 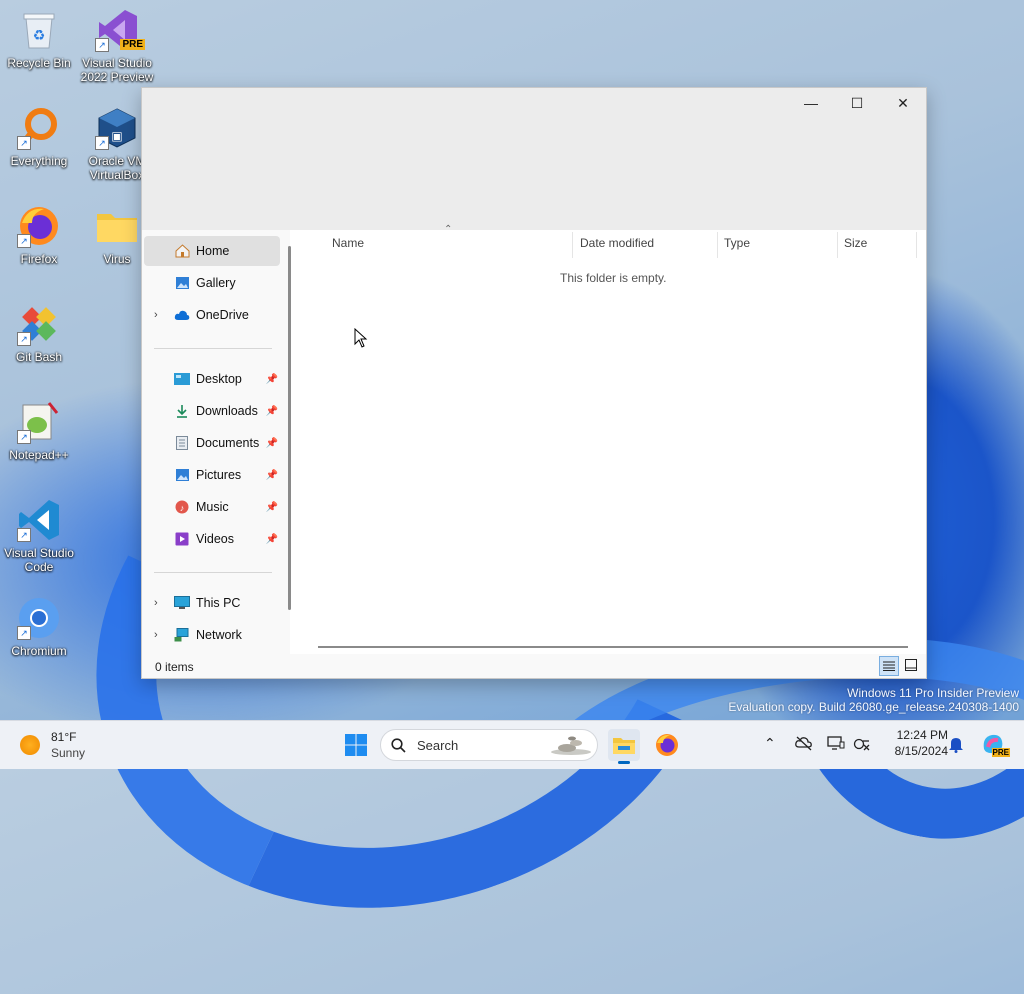 I want to click on copilot-pre-badge: PRE, so click(x=1000, y=752).